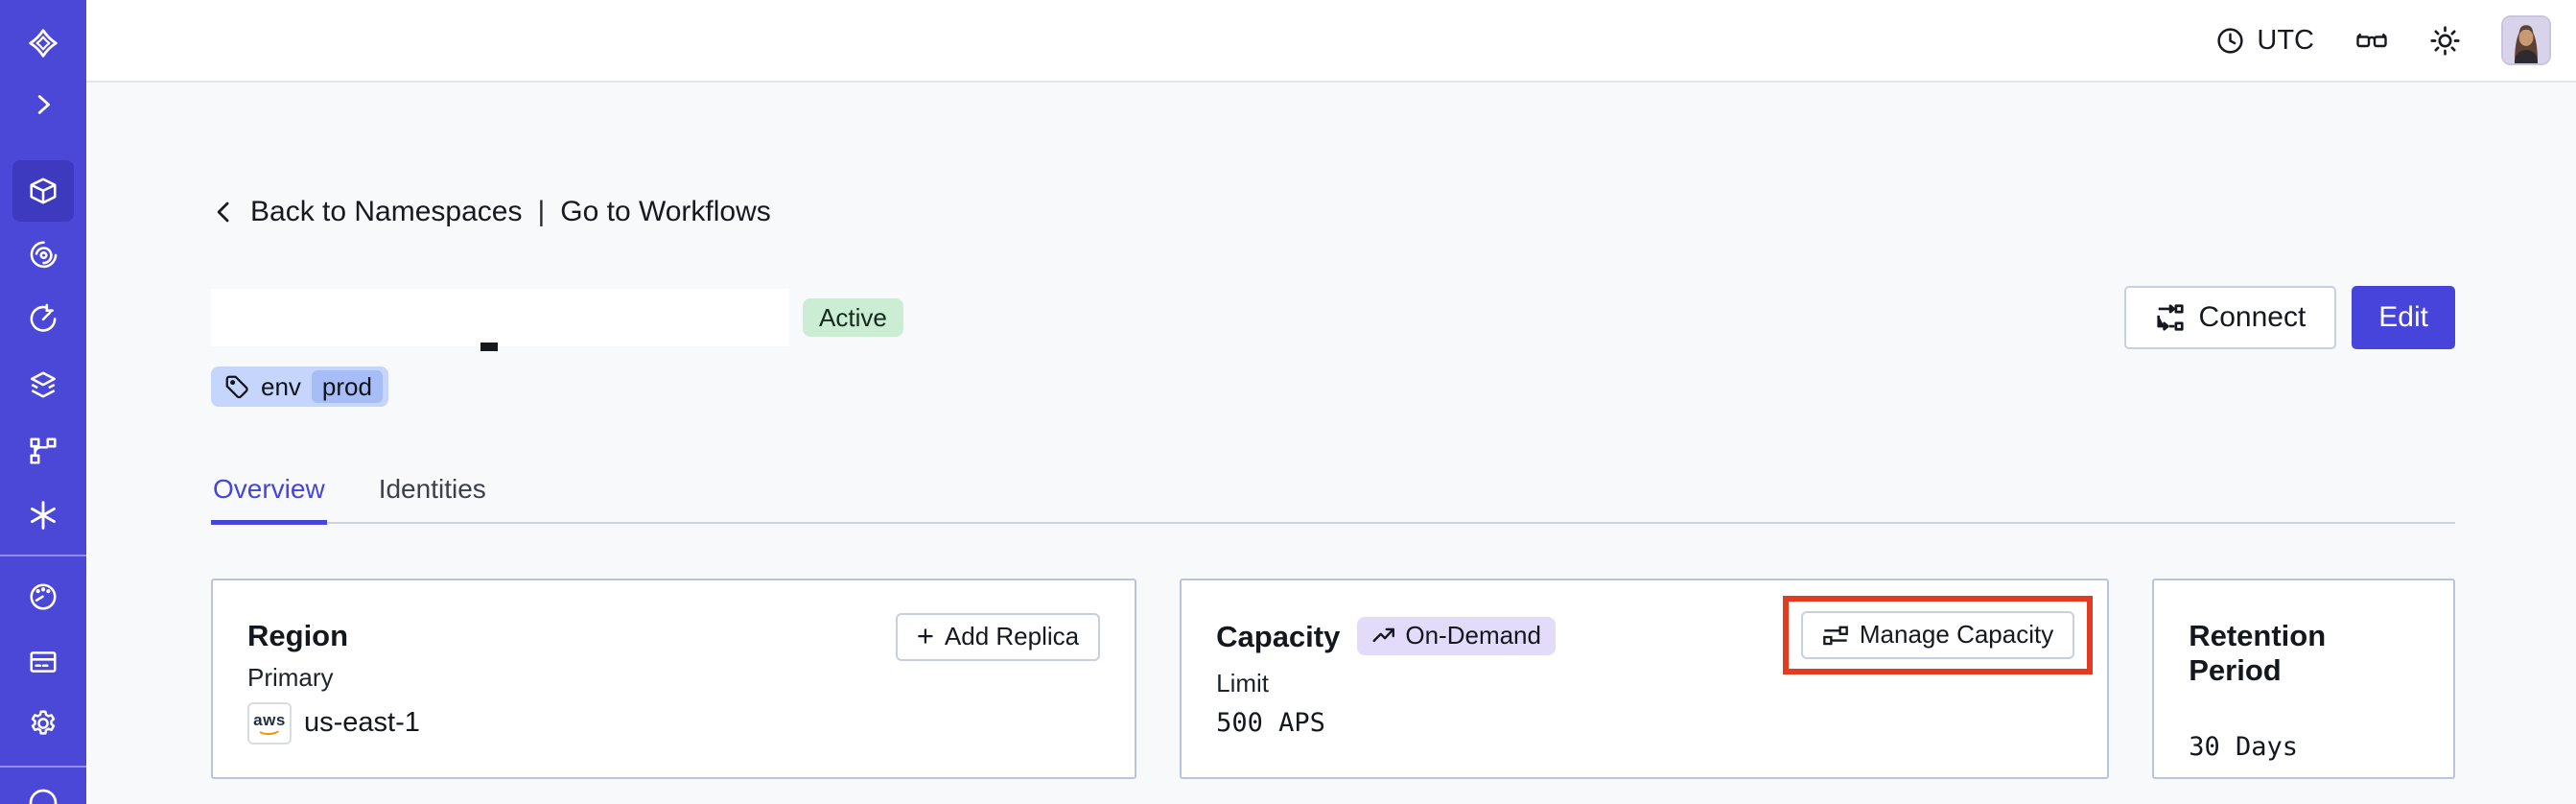 This screenshot has height=804, width=2576. I want to click on glasses-icon, so click(2371, 41).